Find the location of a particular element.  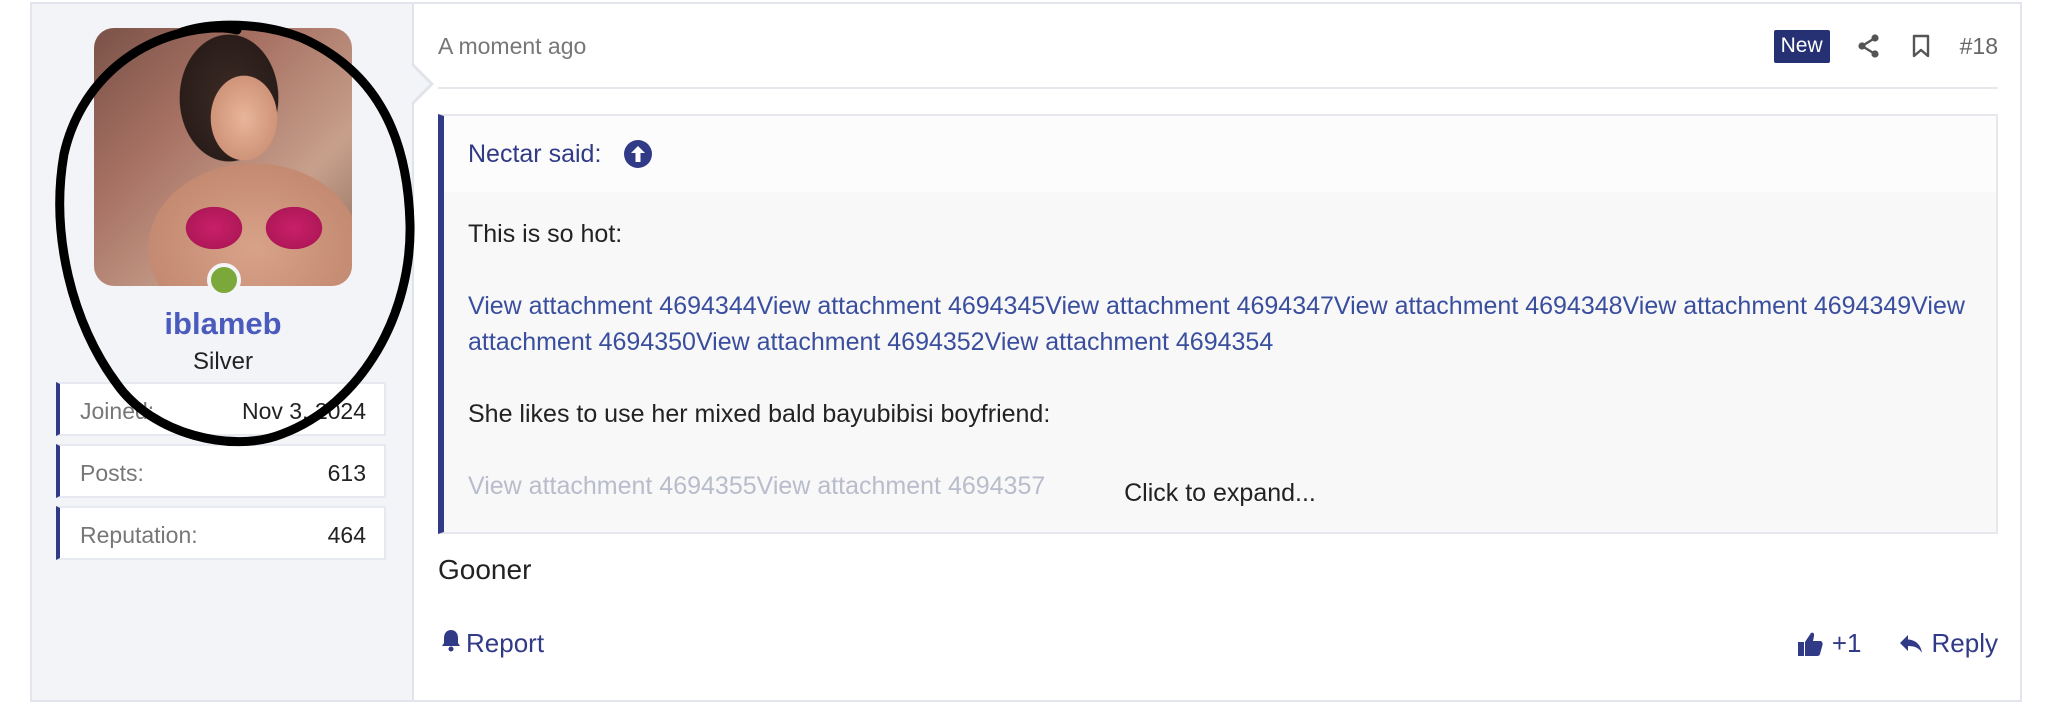

stat-value: 464 is located at coordinates (346, 535).